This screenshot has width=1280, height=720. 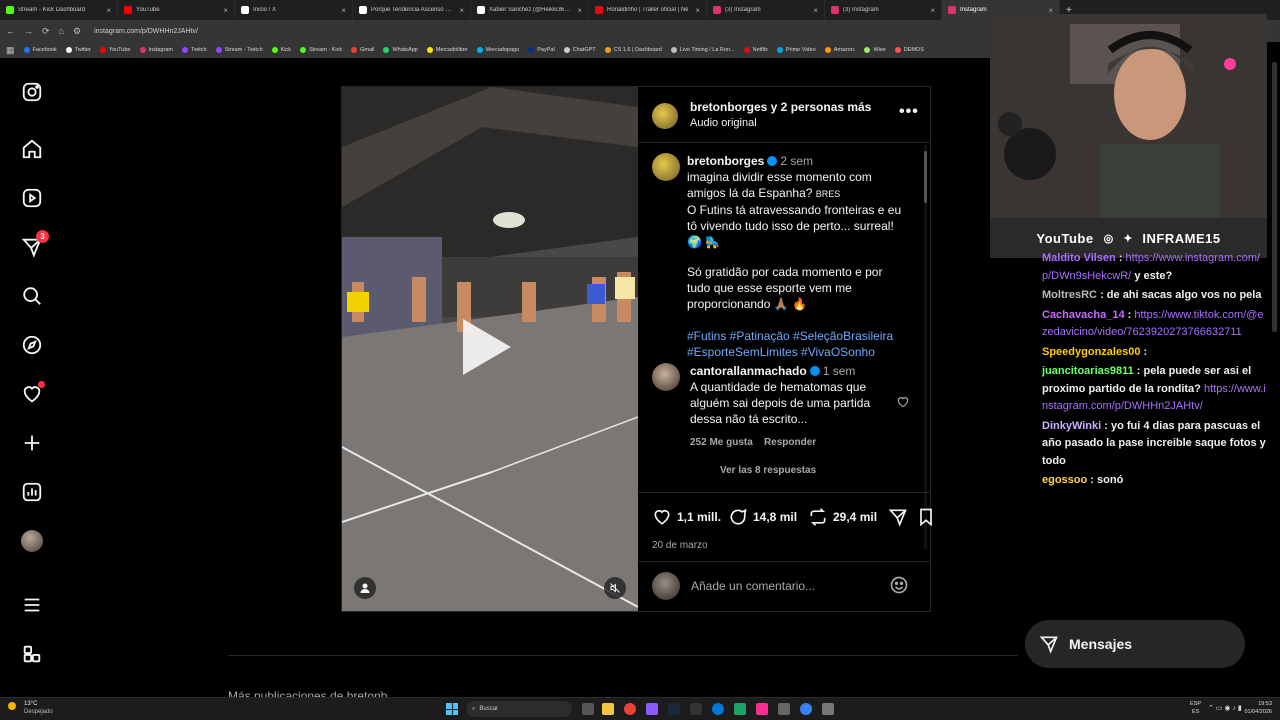 I want to click on dashboard-icon, so click(x=32, y=492).